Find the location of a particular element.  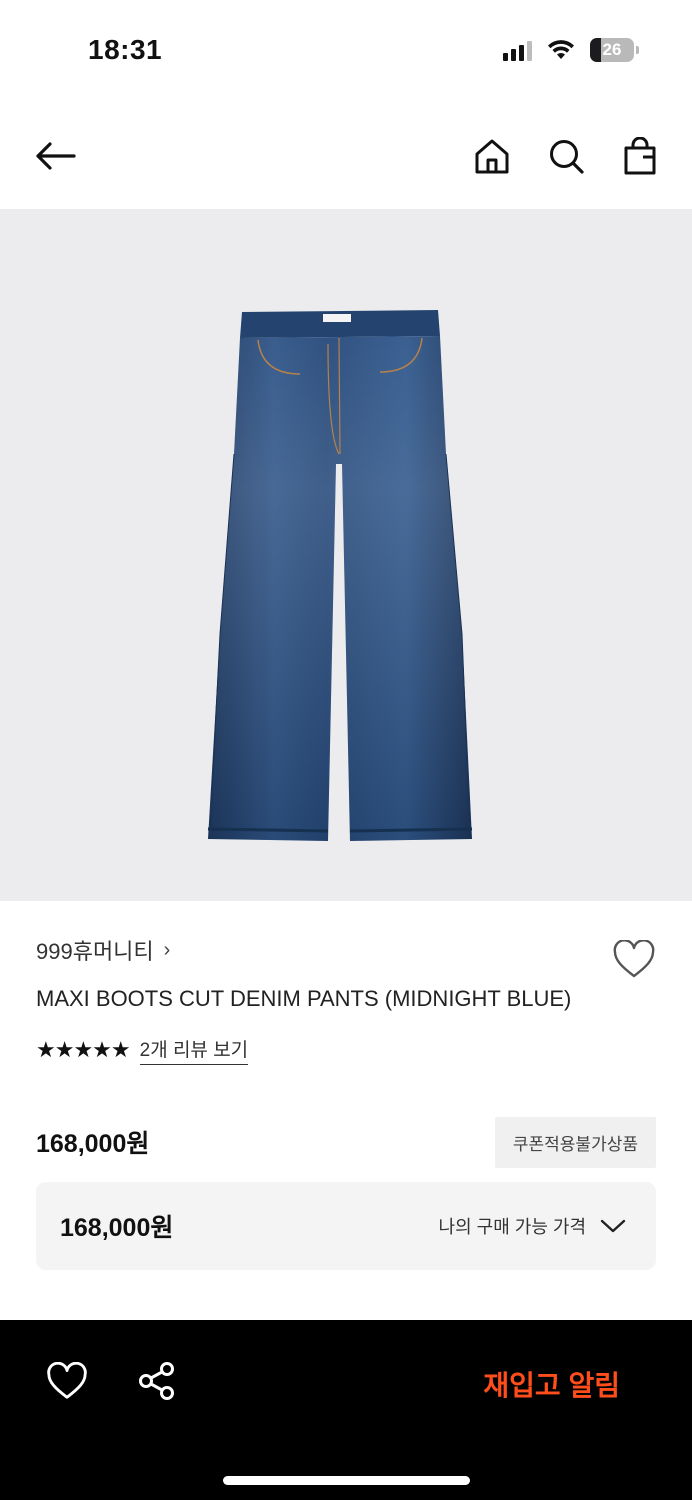

star-rating: ★★★★★ is located at coordinates (83, 1049).